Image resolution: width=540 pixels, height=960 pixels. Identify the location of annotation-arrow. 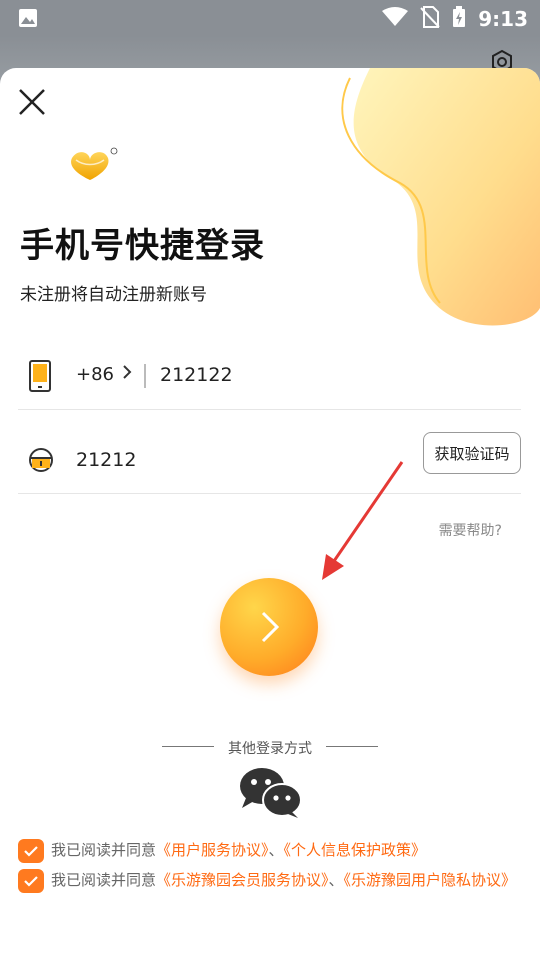
(363, 520).